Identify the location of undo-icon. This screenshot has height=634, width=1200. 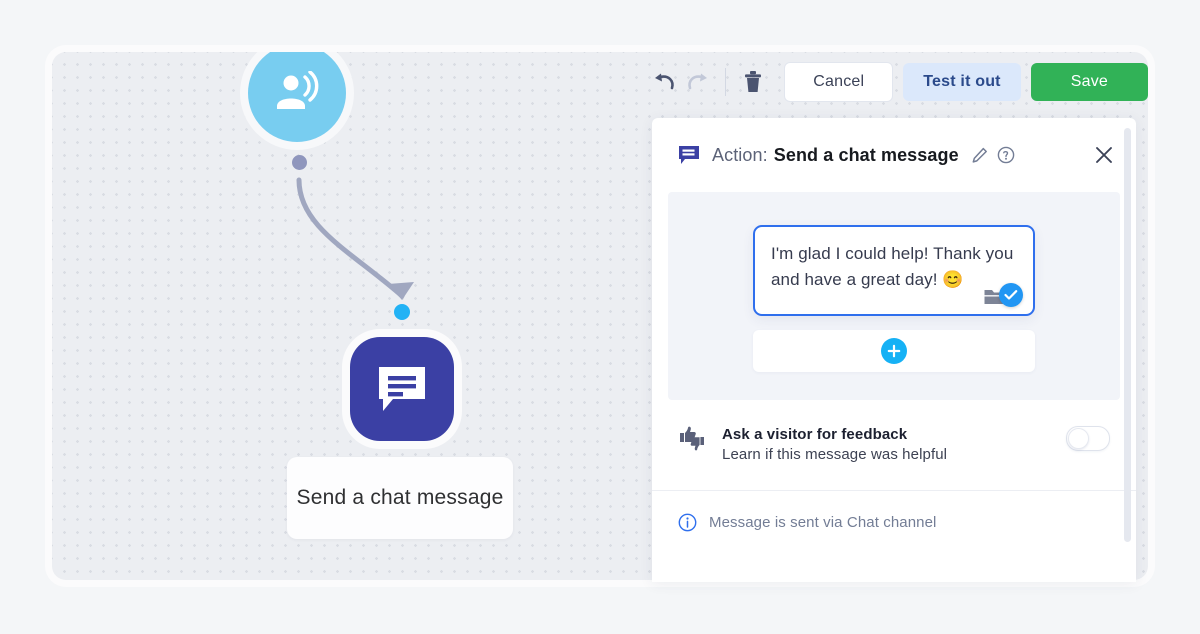
(664, 81).